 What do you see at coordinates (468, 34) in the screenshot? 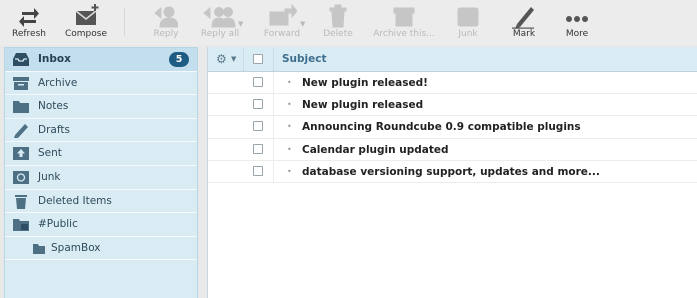
I see `junk-label: Junk` at bounding box center [468, 34].